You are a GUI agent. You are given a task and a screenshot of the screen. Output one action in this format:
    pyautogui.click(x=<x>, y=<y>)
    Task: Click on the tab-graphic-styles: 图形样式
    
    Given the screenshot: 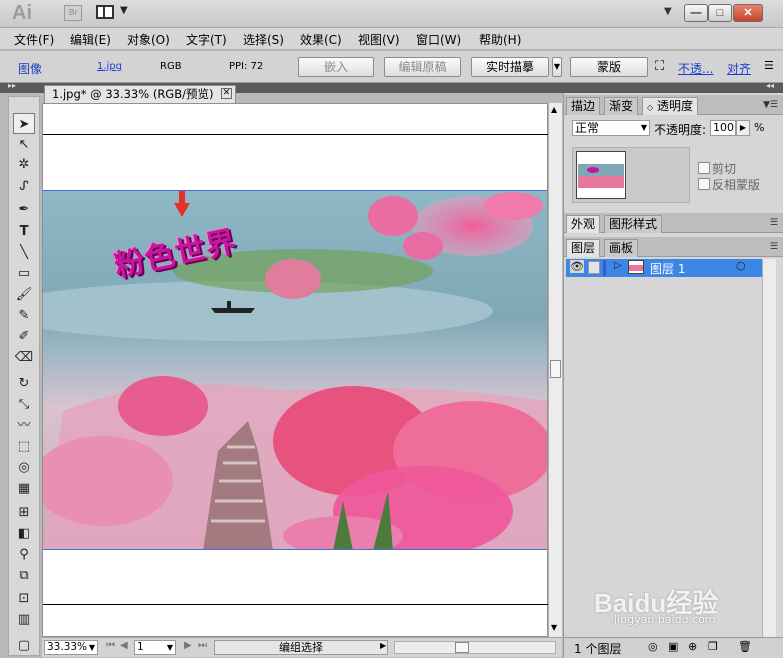 What is the action you would take?
    pyautogui.click(x=633, y=224)
    